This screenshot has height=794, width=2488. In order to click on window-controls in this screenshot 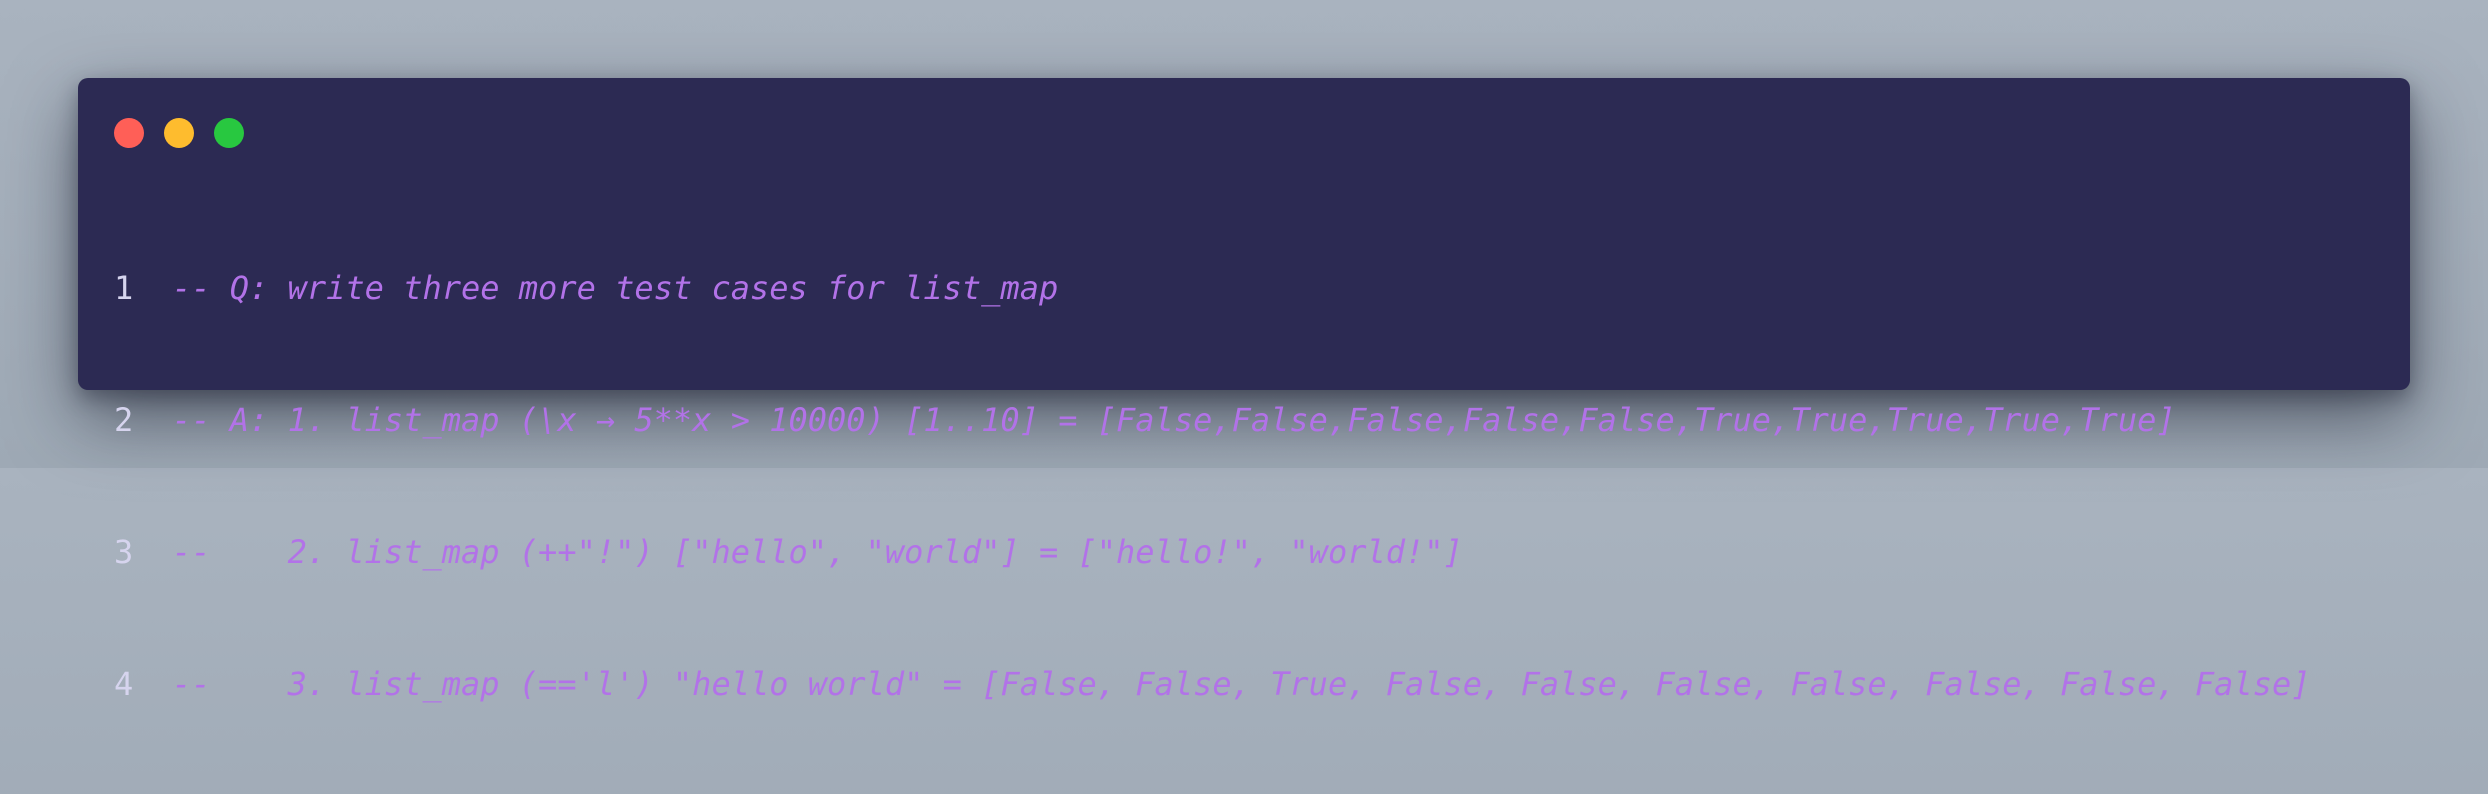, I will do `click(179, 133)`.